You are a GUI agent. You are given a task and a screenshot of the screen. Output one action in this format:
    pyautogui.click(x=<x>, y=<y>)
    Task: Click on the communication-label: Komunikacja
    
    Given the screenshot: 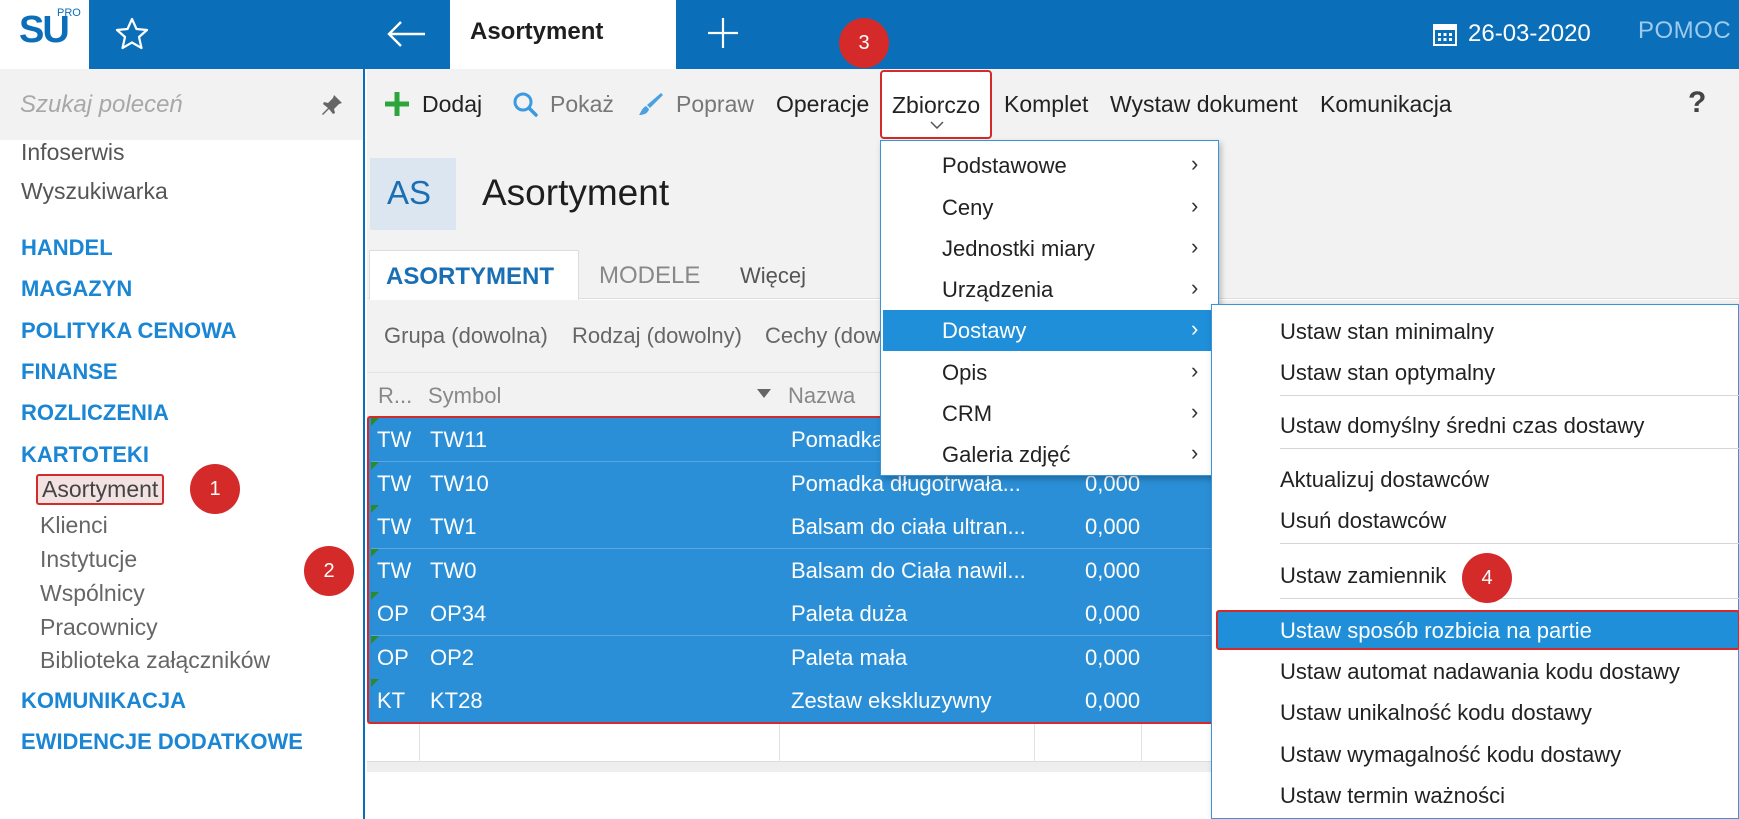 What is the action you would take?
    pyautogui.click(x=1386, y=103)
    